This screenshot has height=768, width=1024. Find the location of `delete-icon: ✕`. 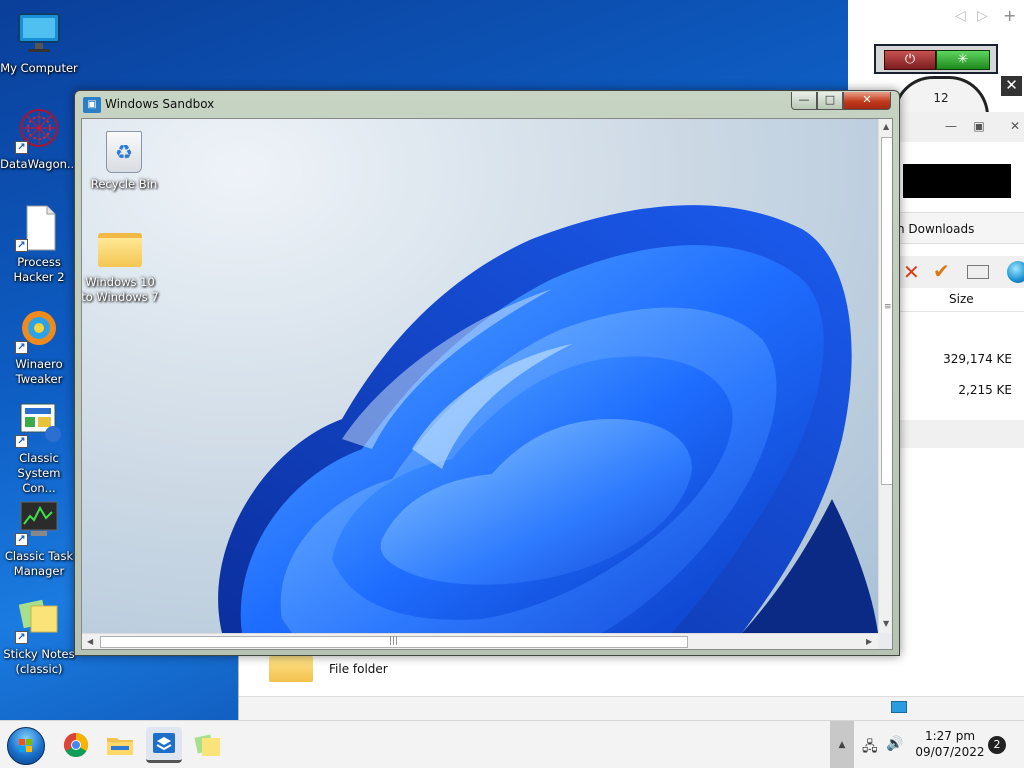

delete-icon: ✕ is located at coordinates (911, 272).